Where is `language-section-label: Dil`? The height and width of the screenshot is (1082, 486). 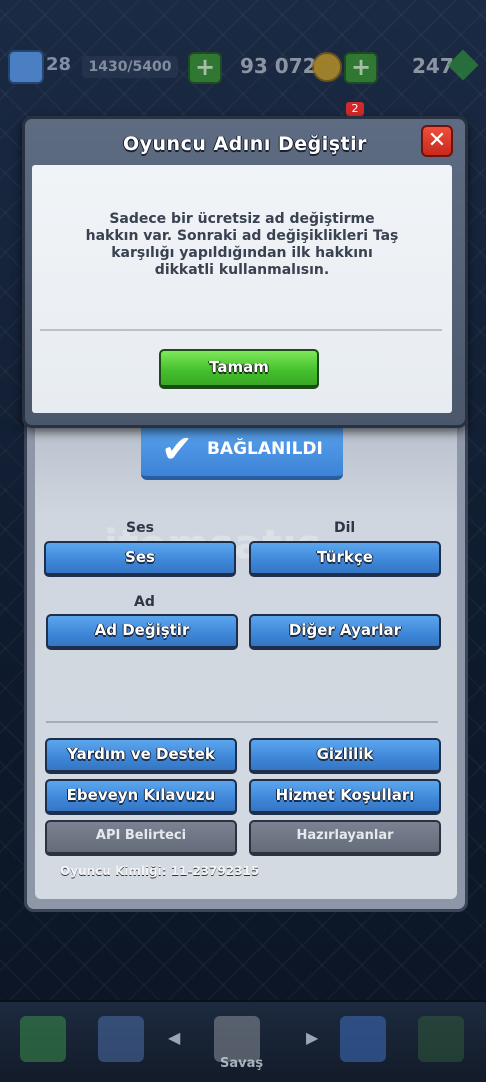 language-section-label: Dil is located at coordinates (345, 528).